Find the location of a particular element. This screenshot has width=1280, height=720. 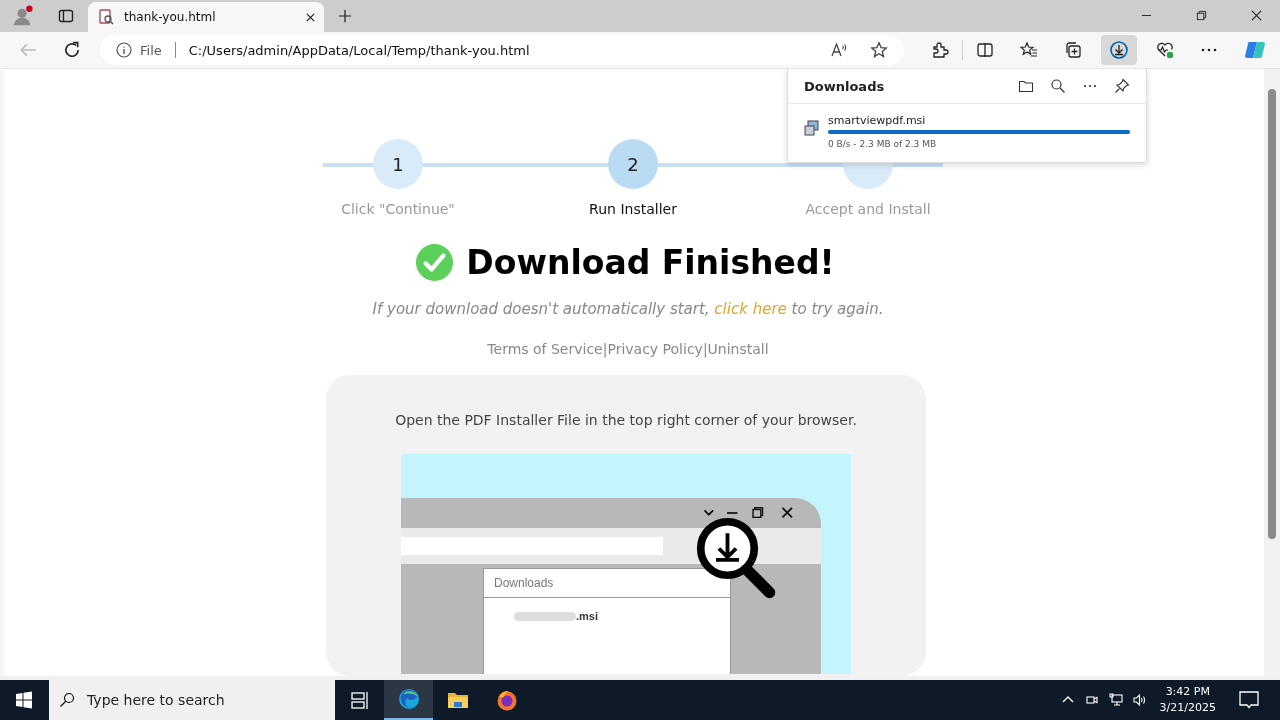

download-status: 0 B/s - 2.3 MB of 2.3 MB is located at coordinates (883, 144).